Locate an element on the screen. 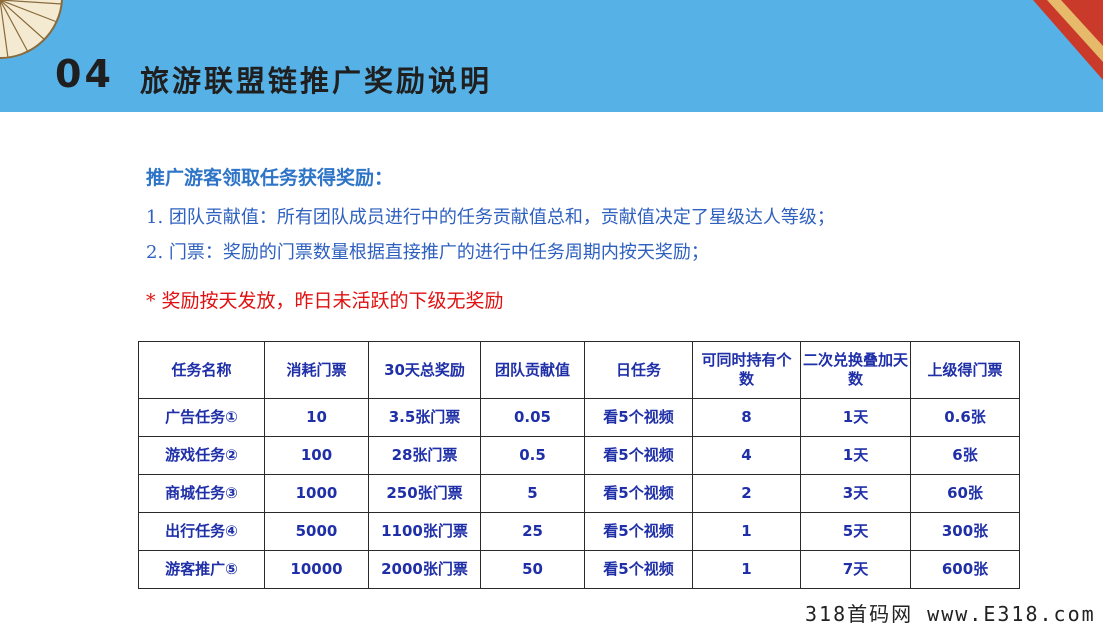 The width and height of the screenshot is (1103, 627). decorative-corner-icon is located at coordinates (1068, 40).